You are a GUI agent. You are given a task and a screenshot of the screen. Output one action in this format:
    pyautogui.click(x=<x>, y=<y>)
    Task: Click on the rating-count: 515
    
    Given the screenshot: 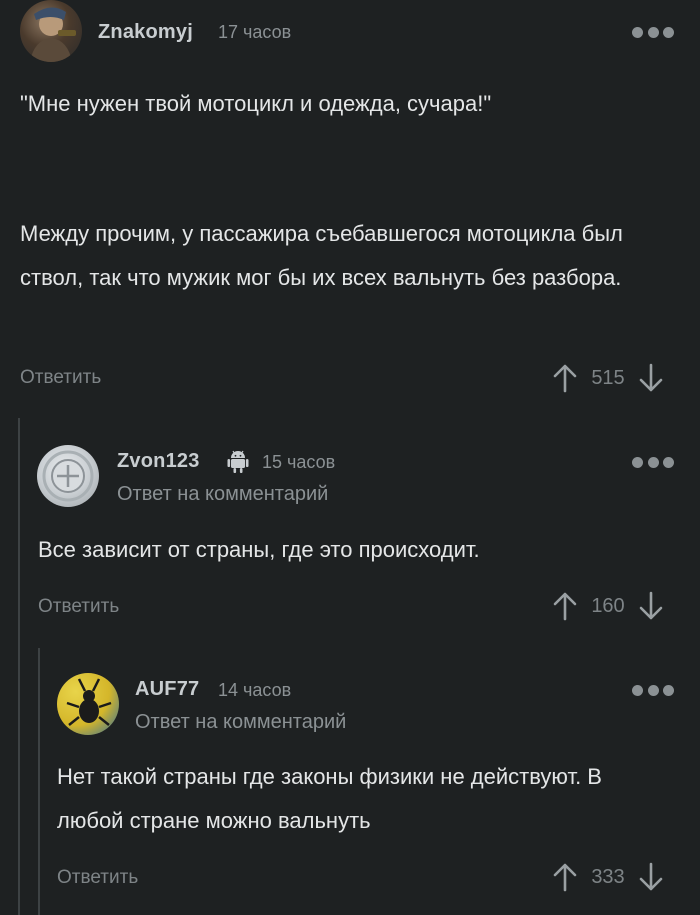 What is the action you would take?
    pyautogui.click(x=608, y=377)
    